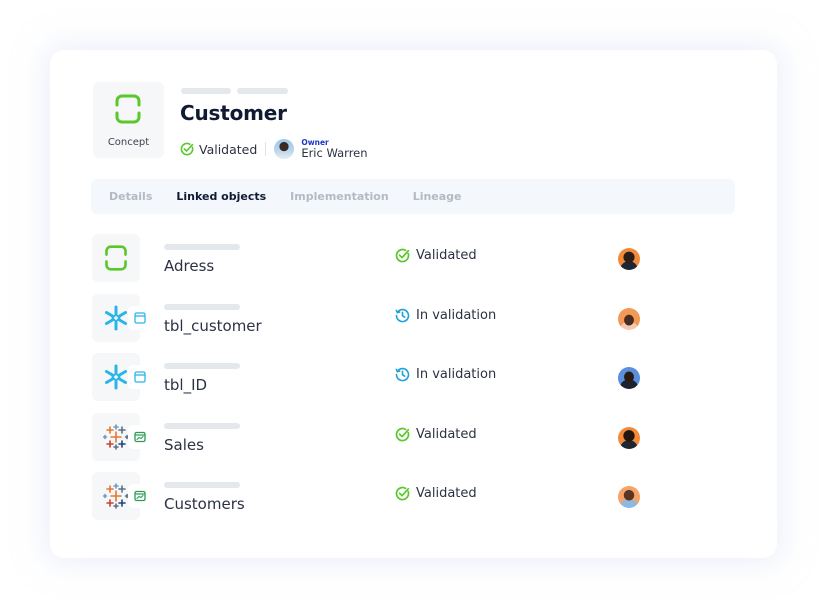 Image resolution: width=827 pixels, height=610 pixels. I want to click on linked-object-row: Sales Validated, so click(412, 437).